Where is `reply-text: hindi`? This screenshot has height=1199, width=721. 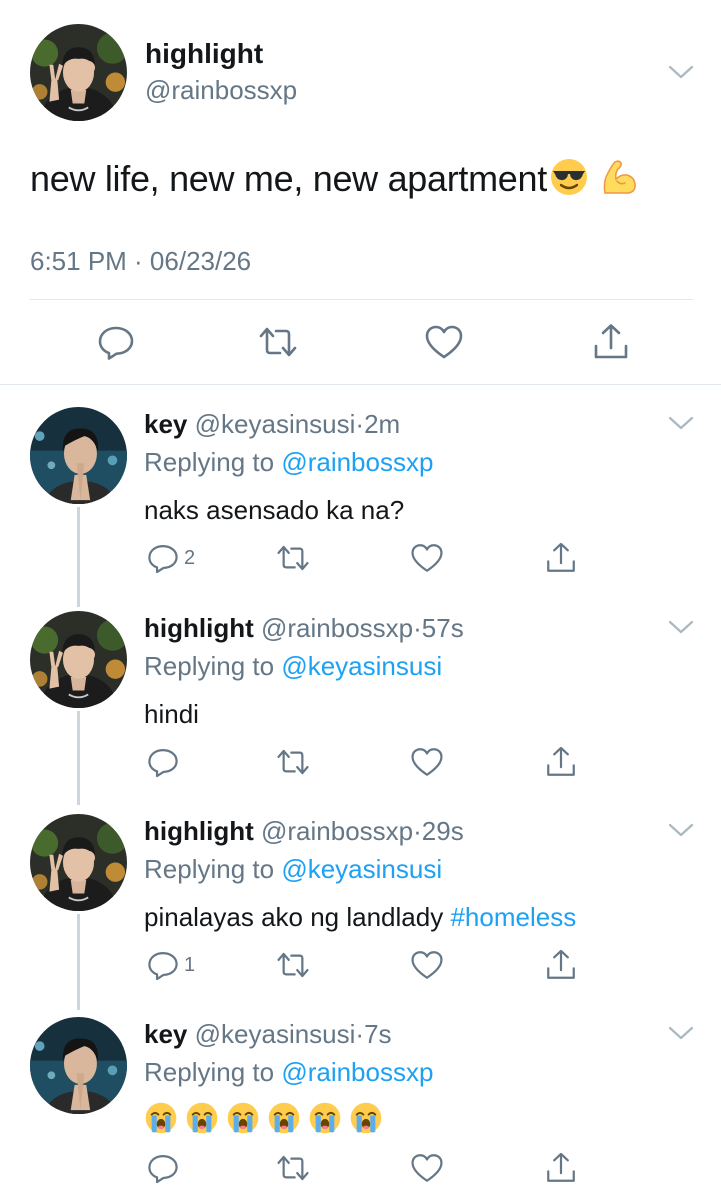 reply-text: hindi is located at coordinates (171, 714).